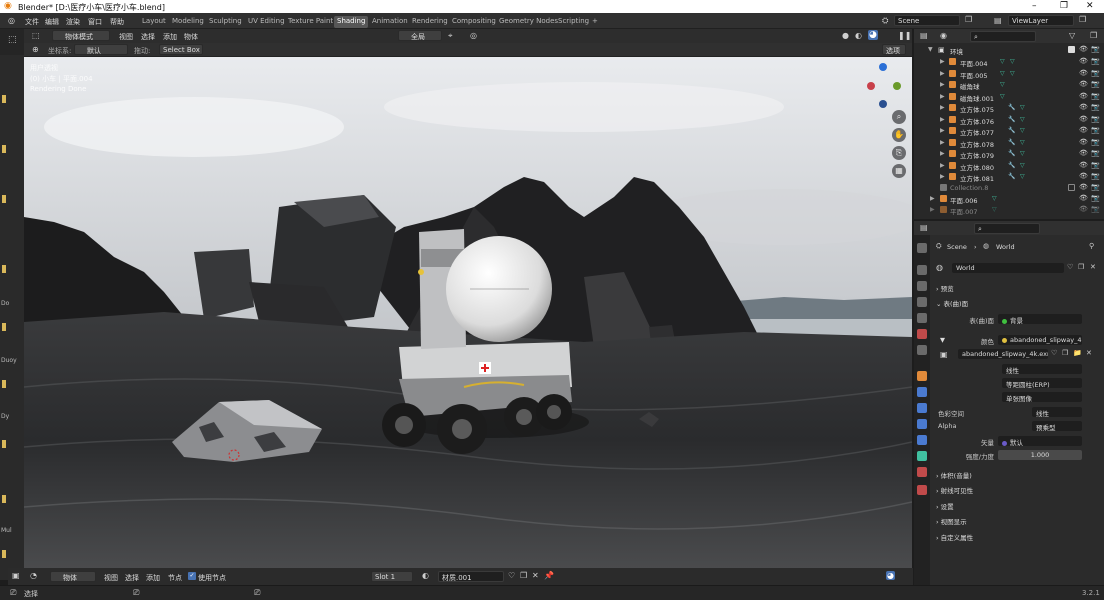 The image size is (1104, 600). I want to click on outliner-object-row: ▶ 立方体.080 🔧 ▽ 👁 📷, so click(1009, 166).